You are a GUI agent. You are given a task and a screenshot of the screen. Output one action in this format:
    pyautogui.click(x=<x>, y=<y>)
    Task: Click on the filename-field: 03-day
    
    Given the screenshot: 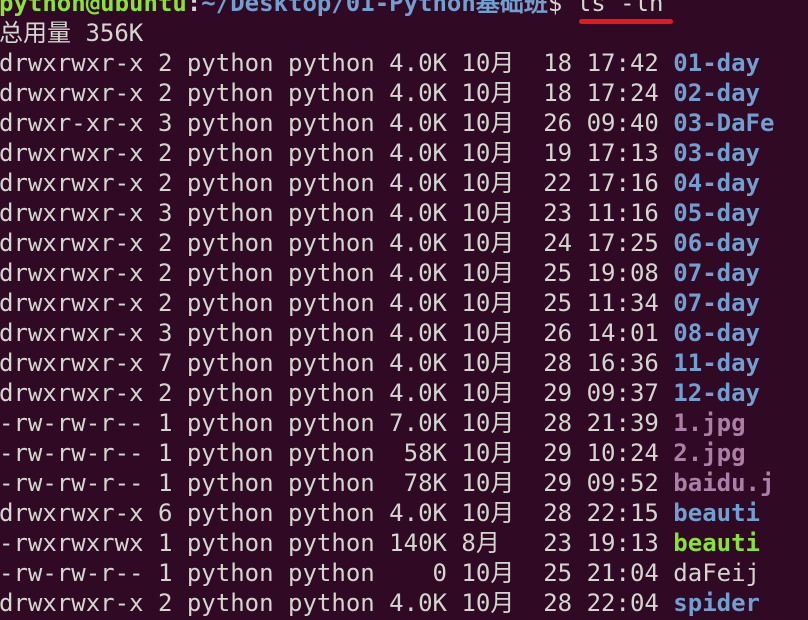 What is the action you would take?
    pyautogui.click(x=716, y=153)
    